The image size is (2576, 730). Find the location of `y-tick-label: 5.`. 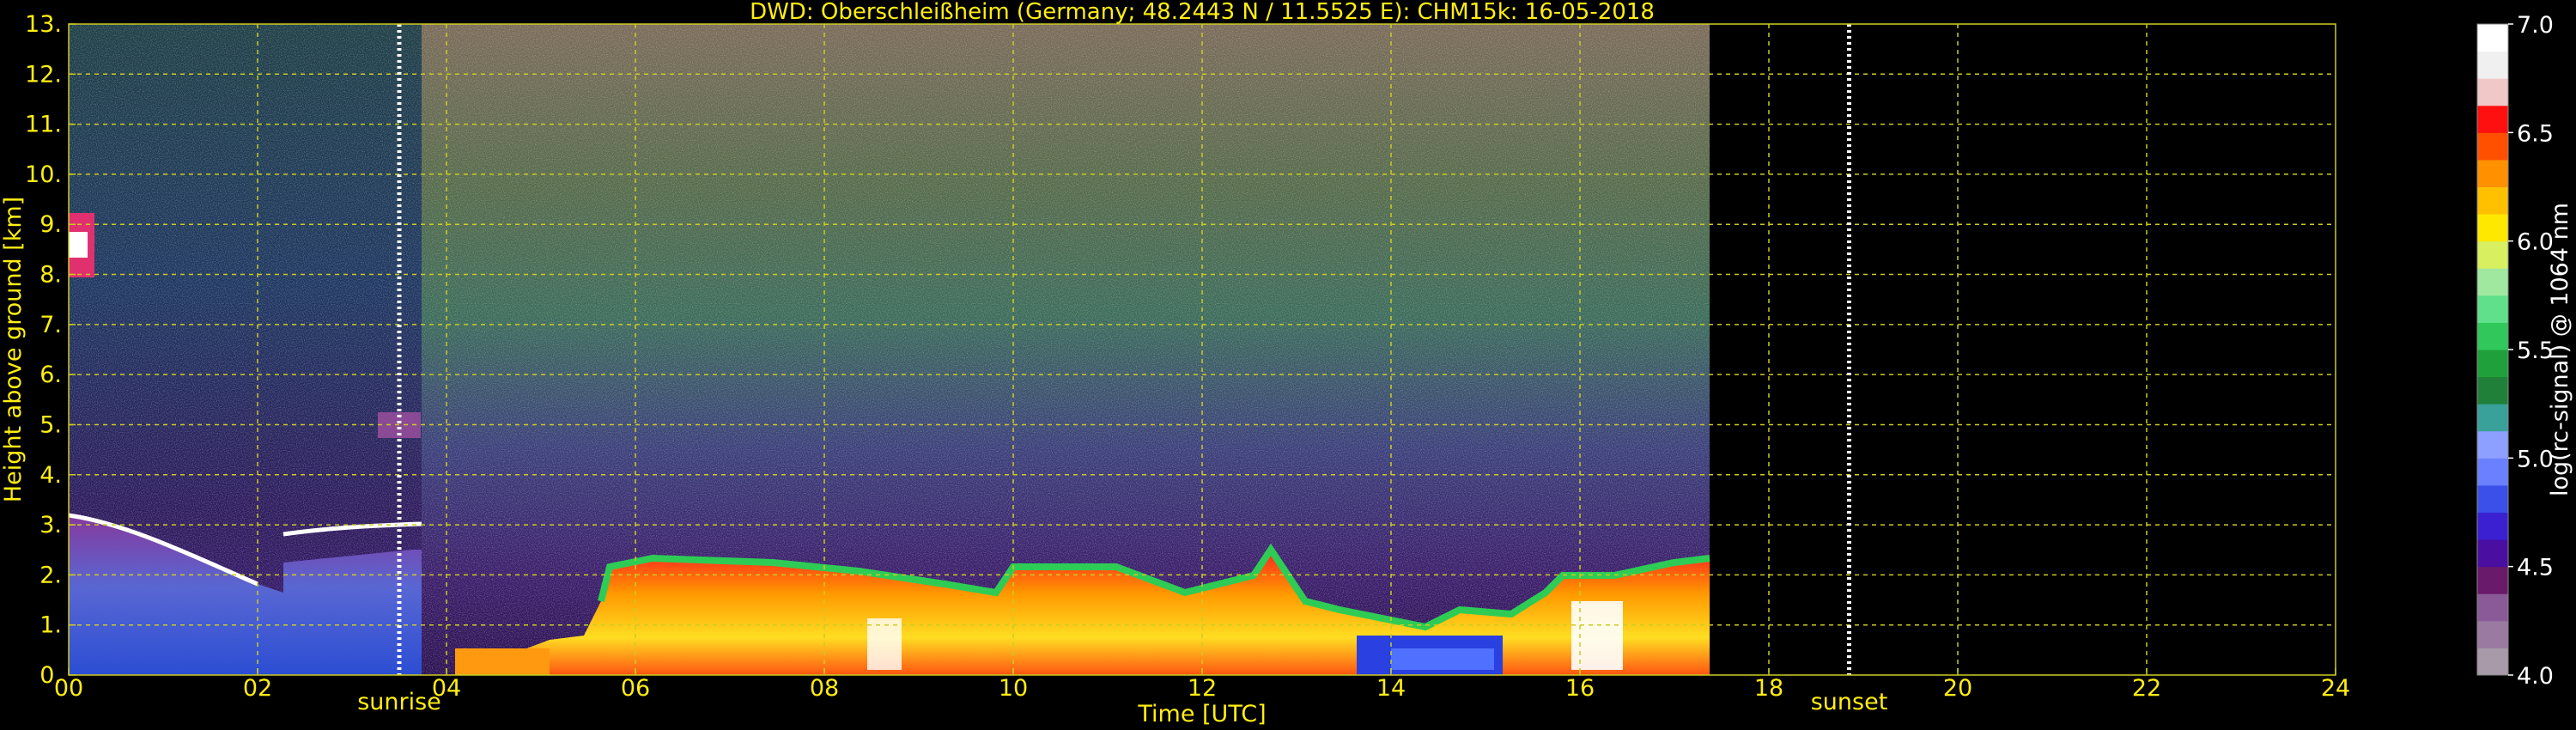

y-tick-label: 5. is located at coordinates (50, 424).